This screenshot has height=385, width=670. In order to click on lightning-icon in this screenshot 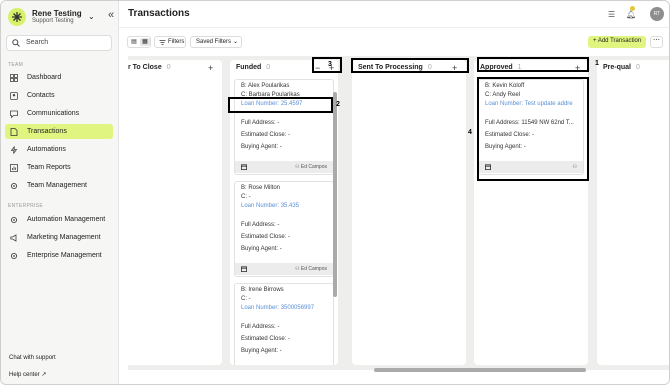, I will do `click(14, 150)`.